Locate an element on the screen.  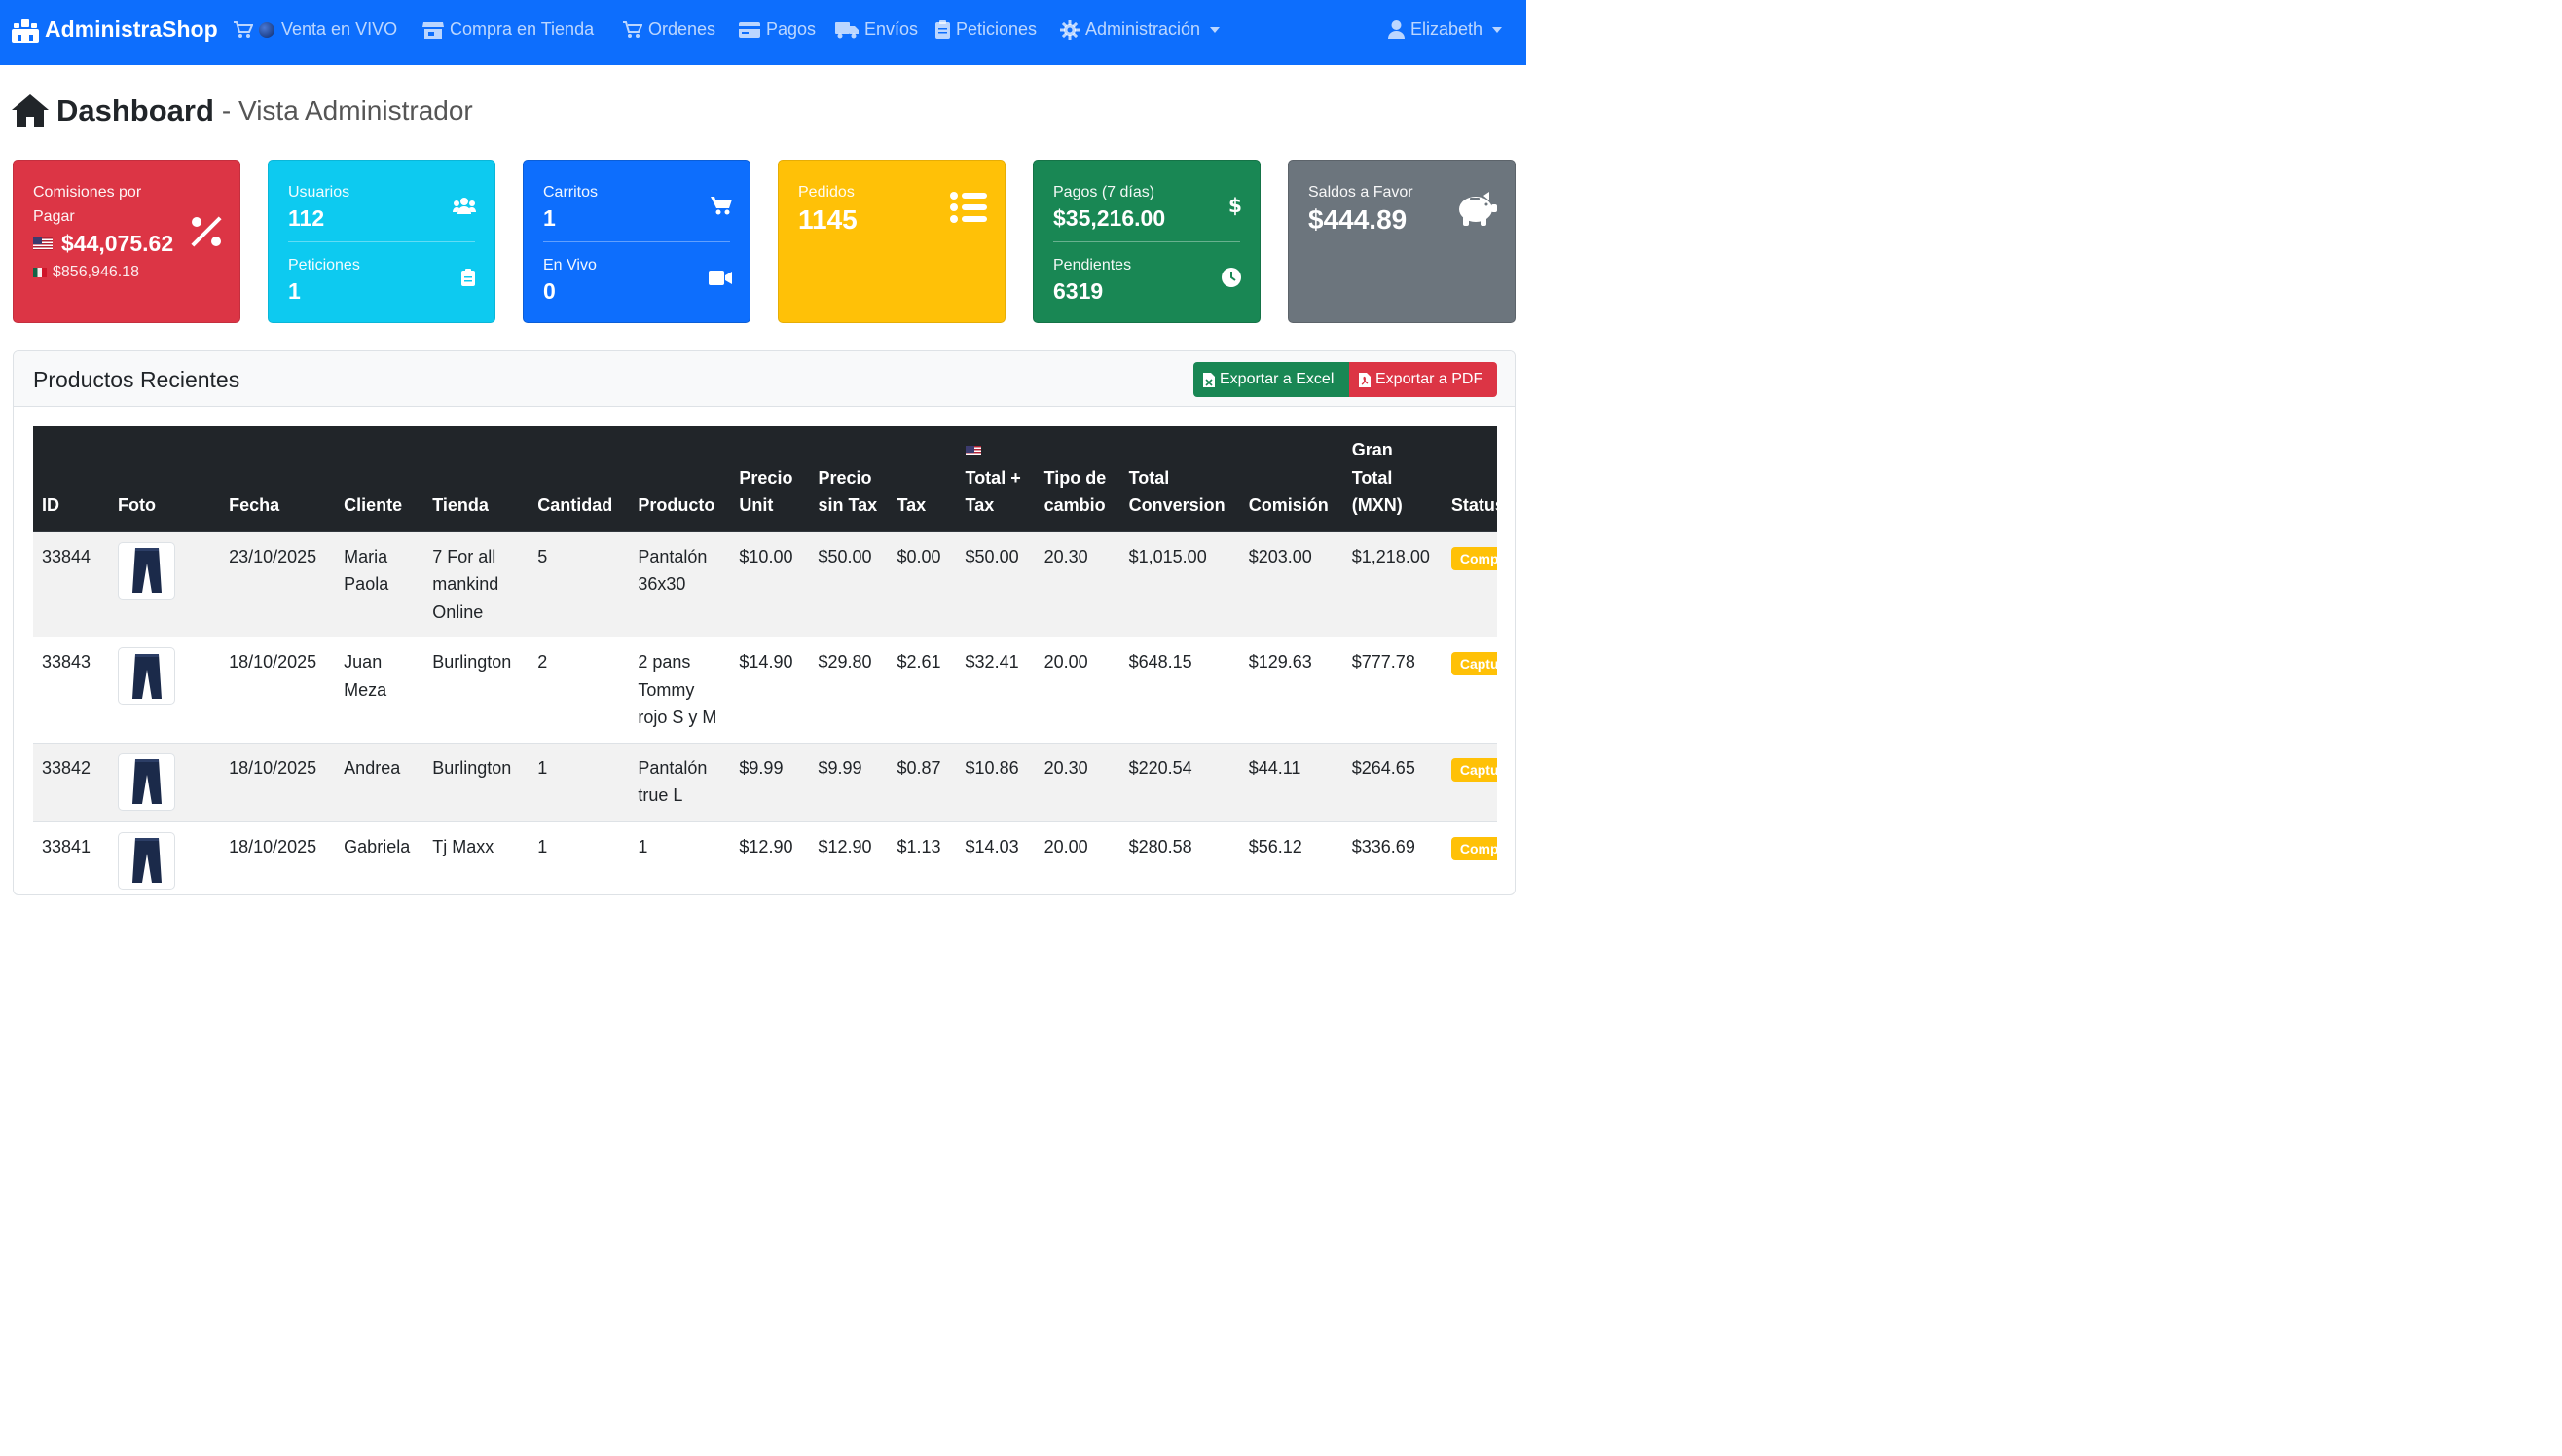
cell-cliente: Andrea is located at coordinates (380, 782).